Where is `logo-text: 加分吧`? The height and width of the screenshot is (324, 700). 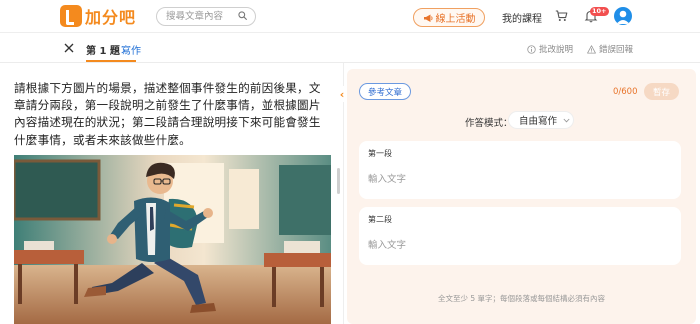 logo-text: 加分吧 is located at coordinates (111, 17).